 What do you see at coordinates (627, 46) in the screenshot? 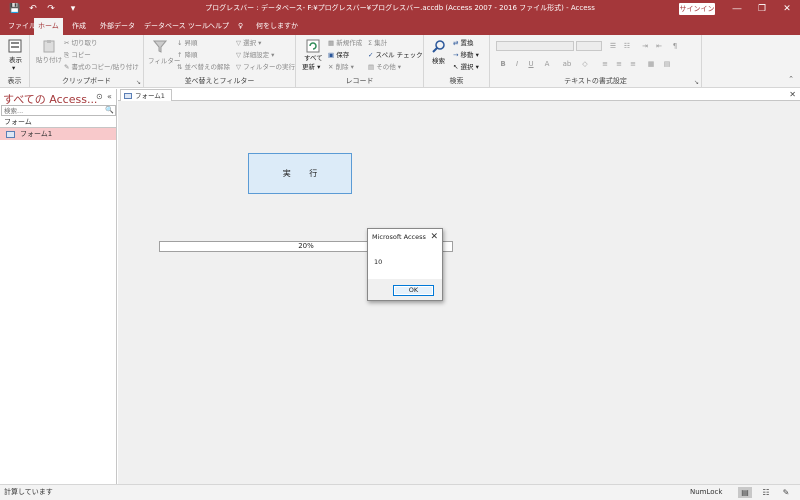
I see `numbering-icon: ☷` at bounding box center [627, 46].